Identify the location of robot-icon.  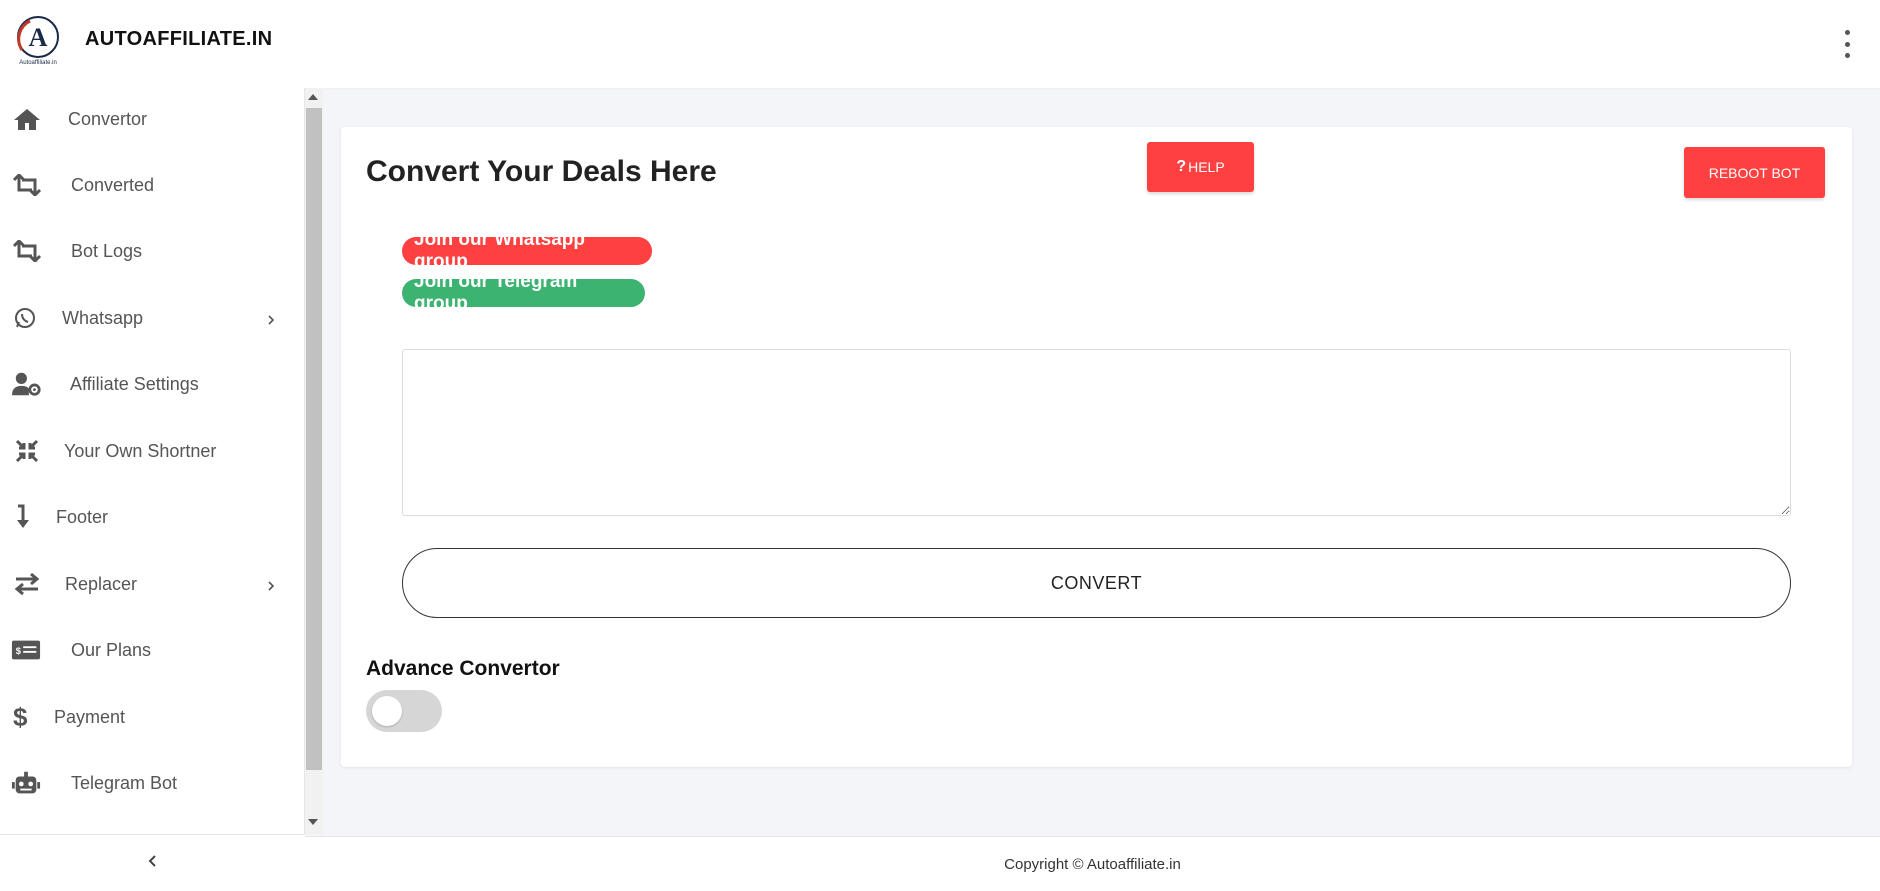
(26, 783).